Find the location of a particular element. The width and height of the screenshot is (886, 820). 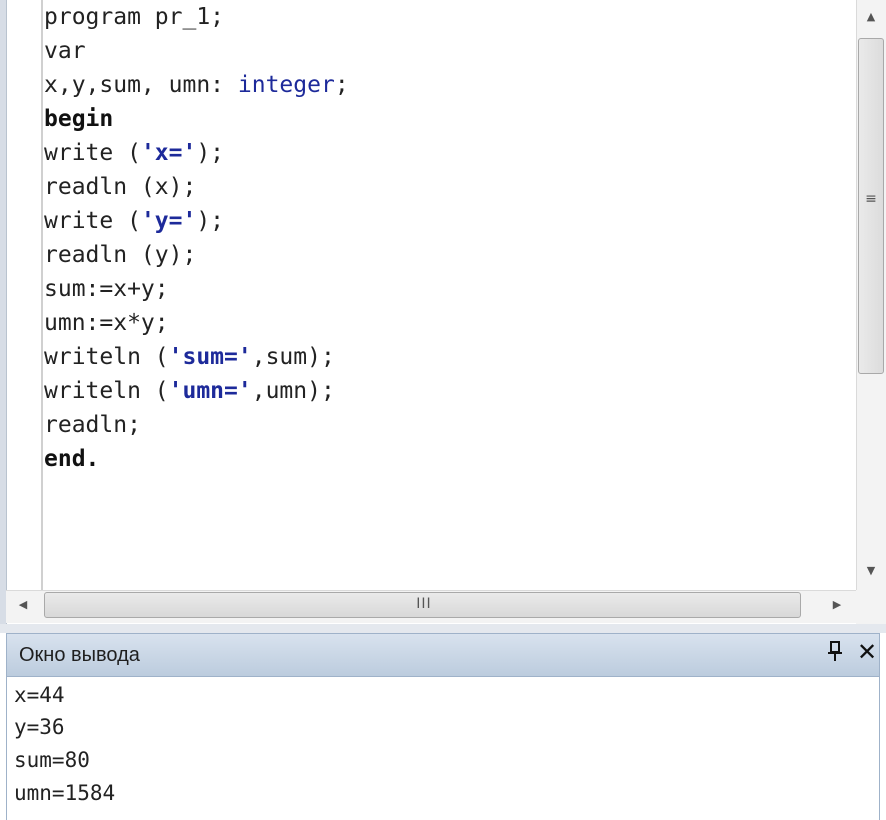

horizontal-grip-icon: III is located at coordinates (424, 604).